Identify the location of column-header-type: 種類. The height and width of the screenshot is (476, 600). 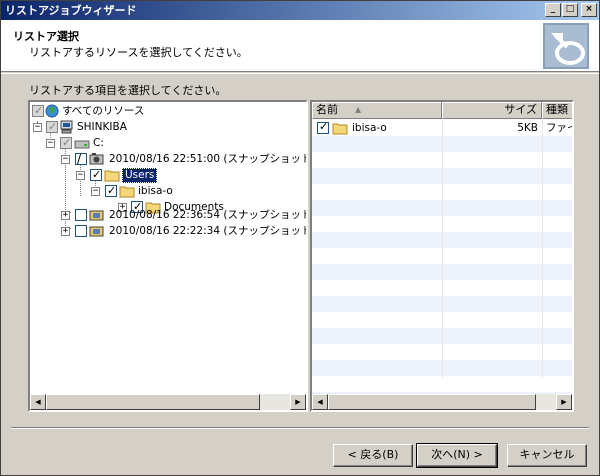
(557, 110).